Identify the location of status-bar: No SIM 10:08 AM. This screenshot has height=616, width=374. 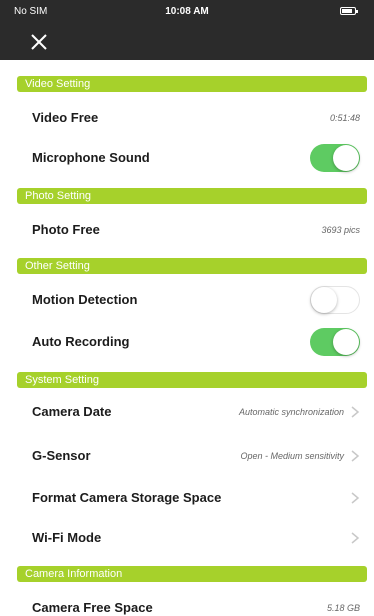
(187, 30).